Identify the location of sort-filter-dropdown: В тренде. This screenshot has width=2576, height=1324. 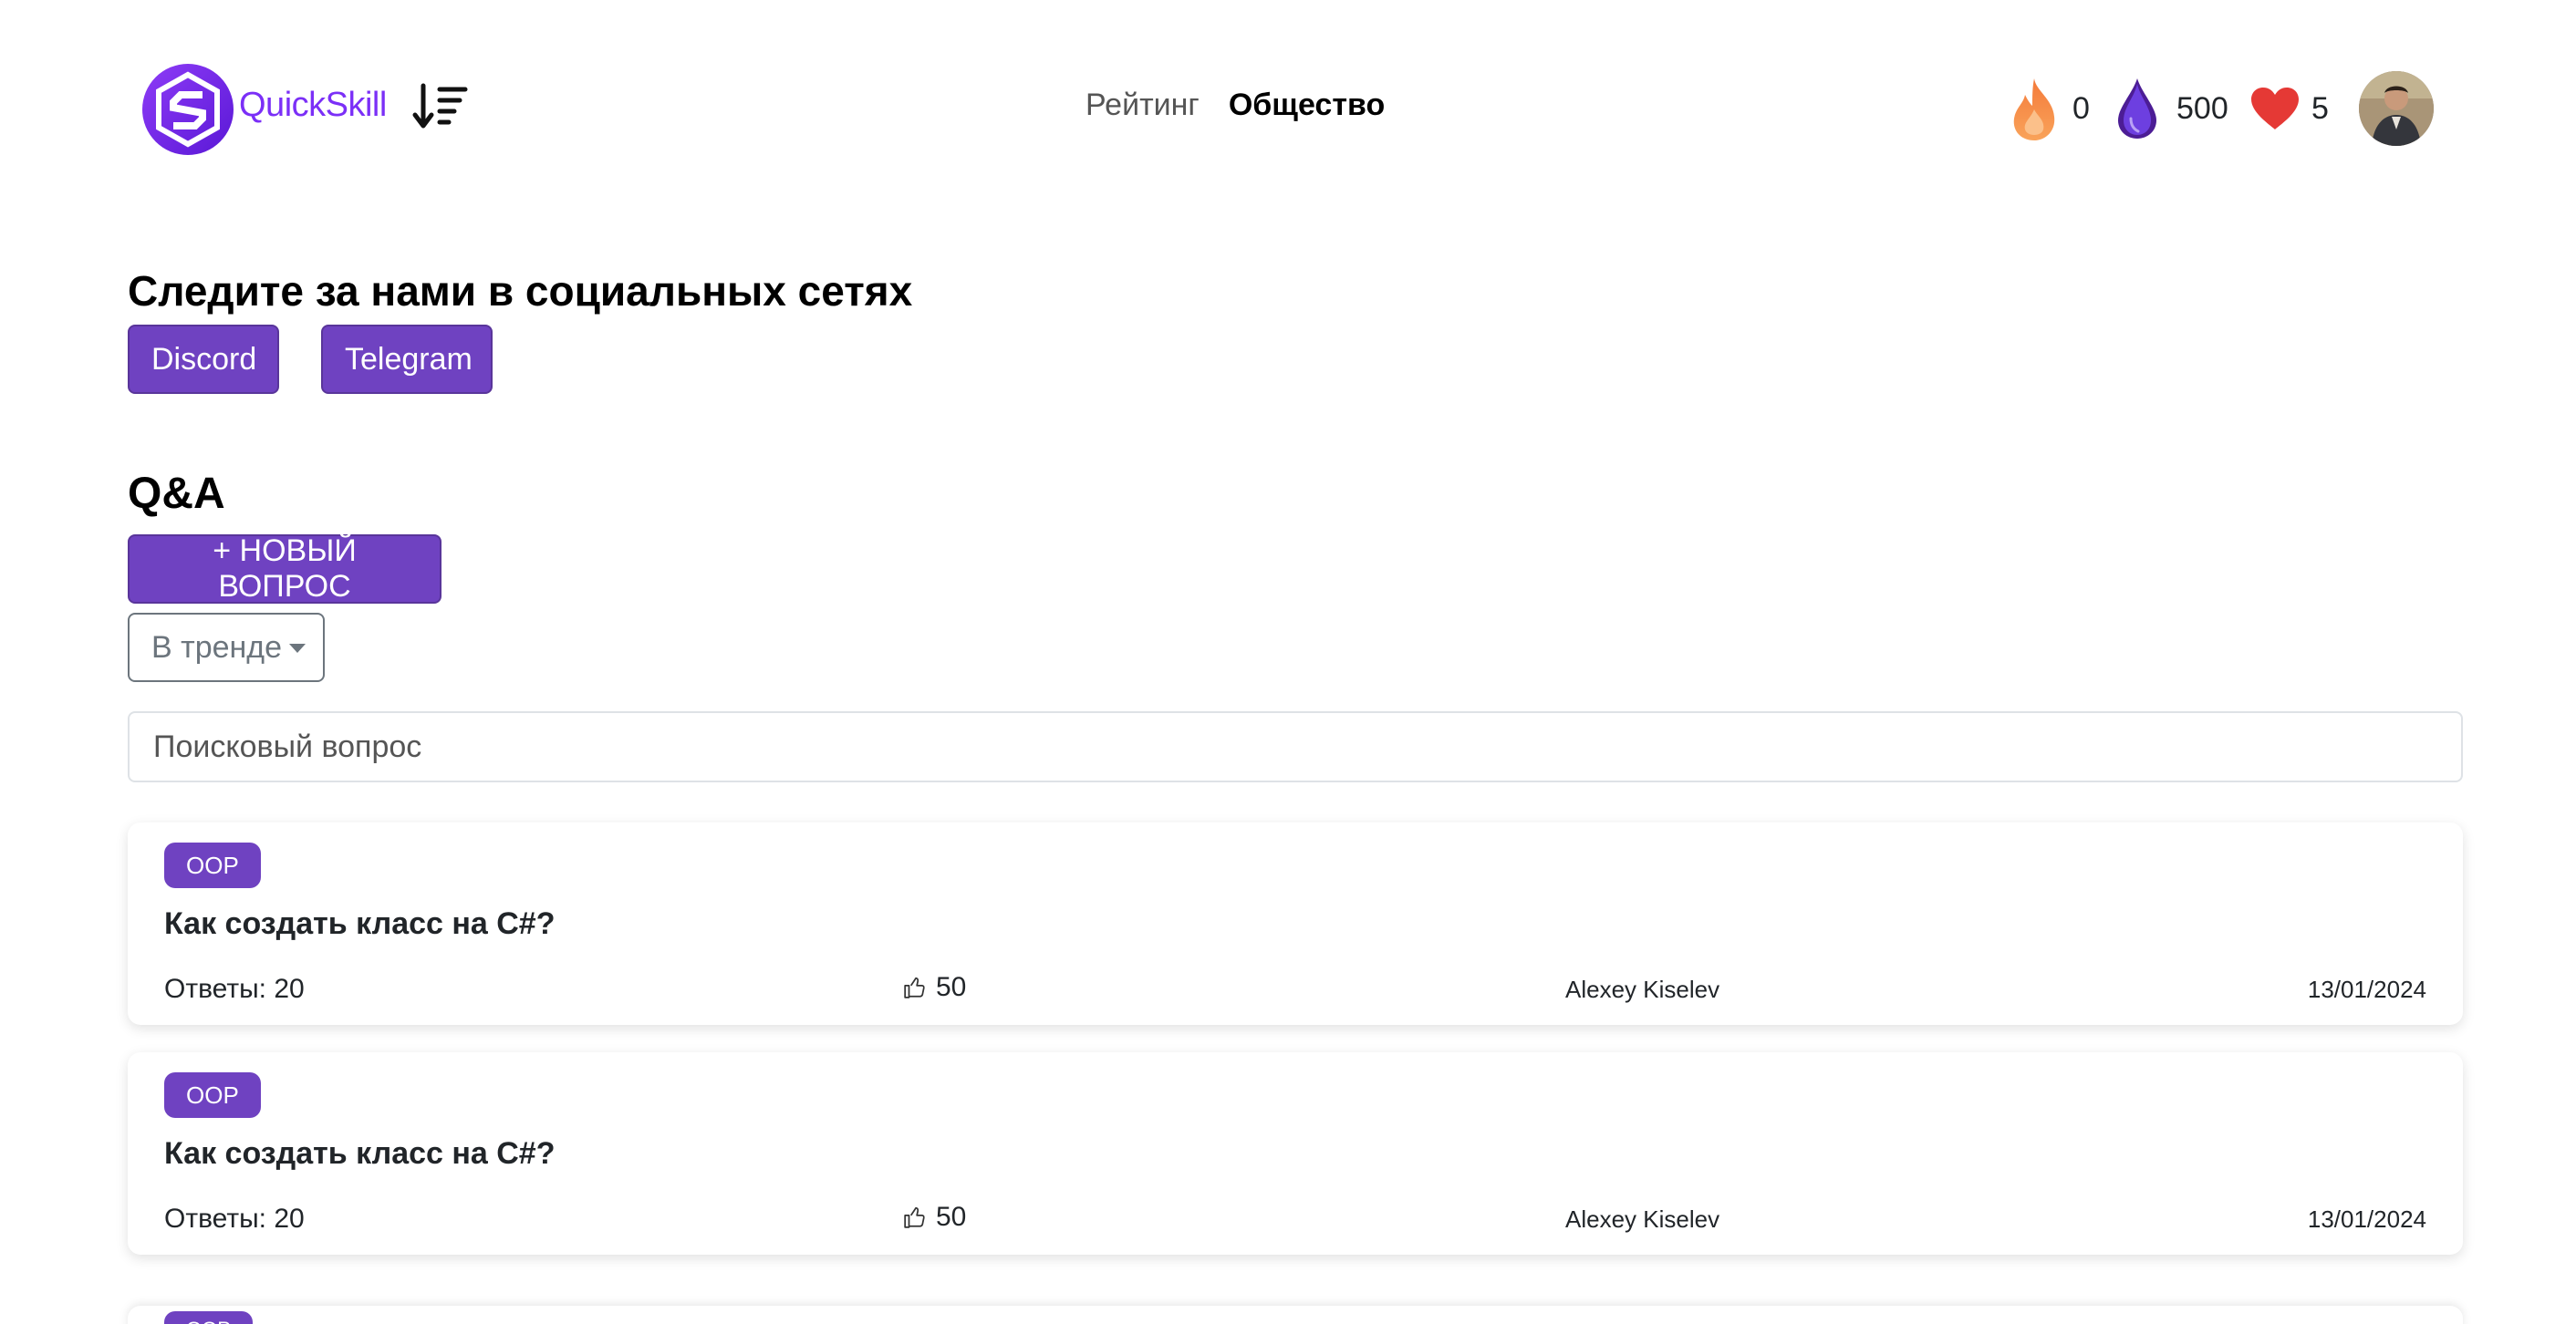
(226, 648).